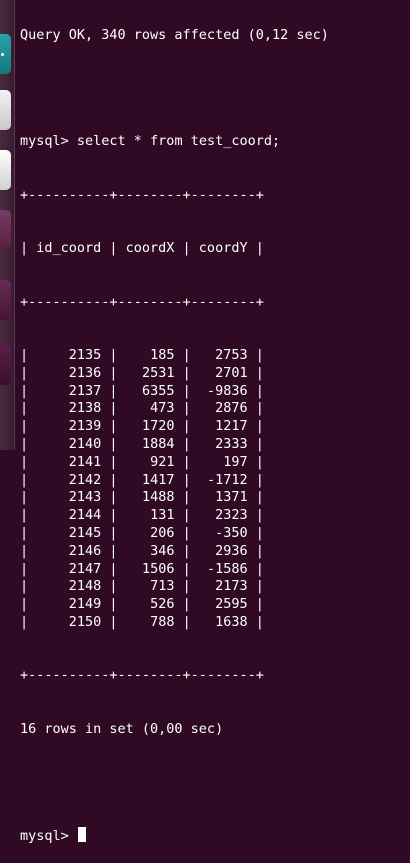 The image size is (410, 863). What do you see at coordinates (150, 550) in the screenshot?
I see `table-cell-coordX: 346` at bounding box center [150, 550].